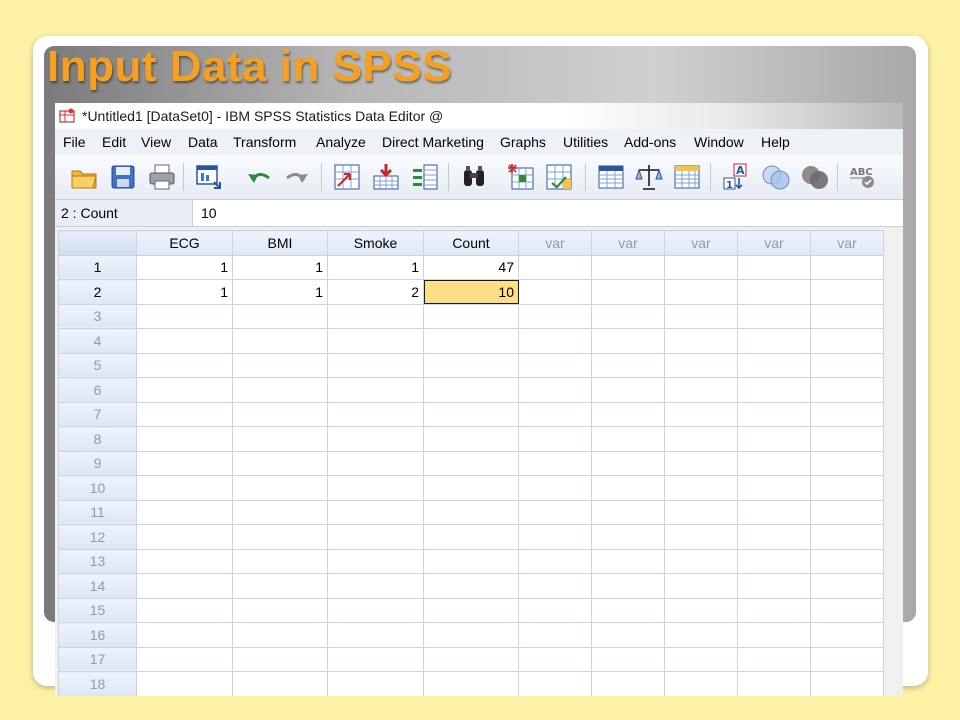  What do you see at coordinates (97, 659) in the screenshot?
I see `row-number: 17` at bounding box center [97, 659].